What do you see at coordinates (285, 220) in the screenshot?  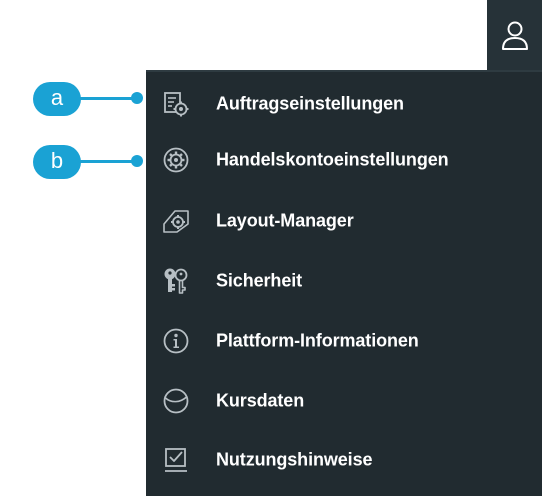 I see `menu-item-label: Layout-Manager` at bounding box center [285, 220].